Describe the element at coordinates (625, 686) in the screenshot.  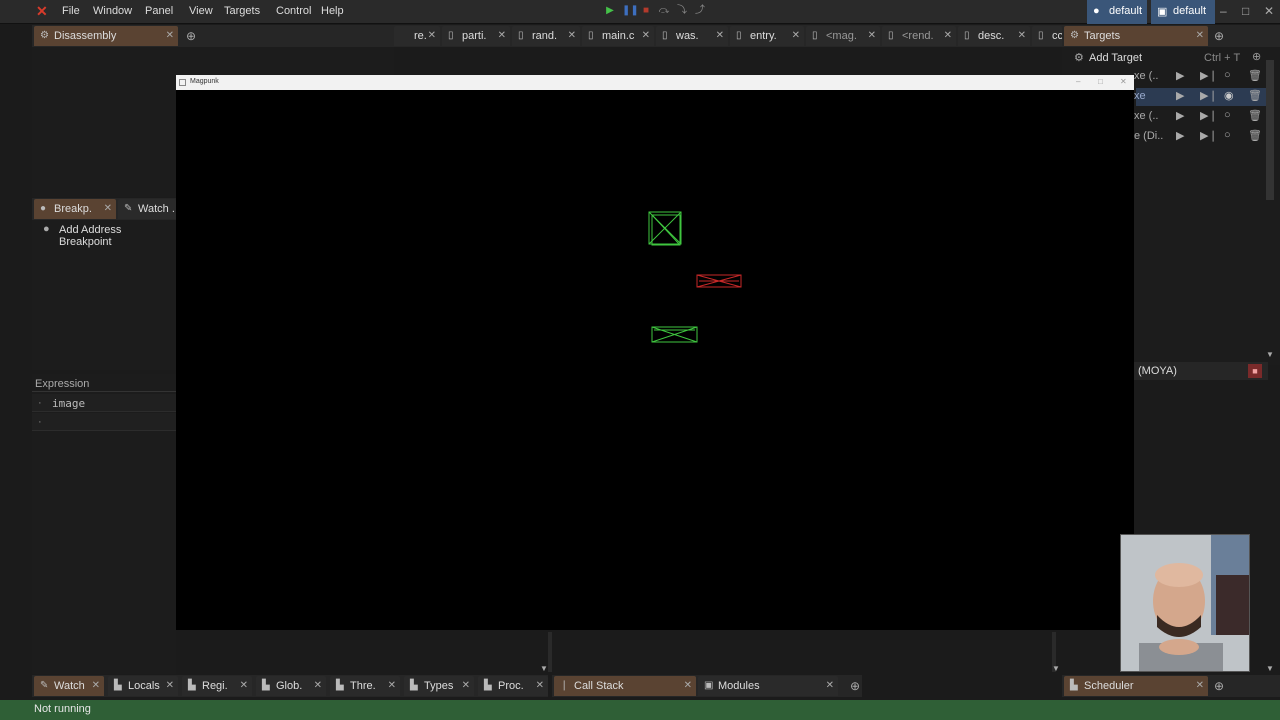
I see `tab-call-stack: ❘ Call Stack ✕` at that location.